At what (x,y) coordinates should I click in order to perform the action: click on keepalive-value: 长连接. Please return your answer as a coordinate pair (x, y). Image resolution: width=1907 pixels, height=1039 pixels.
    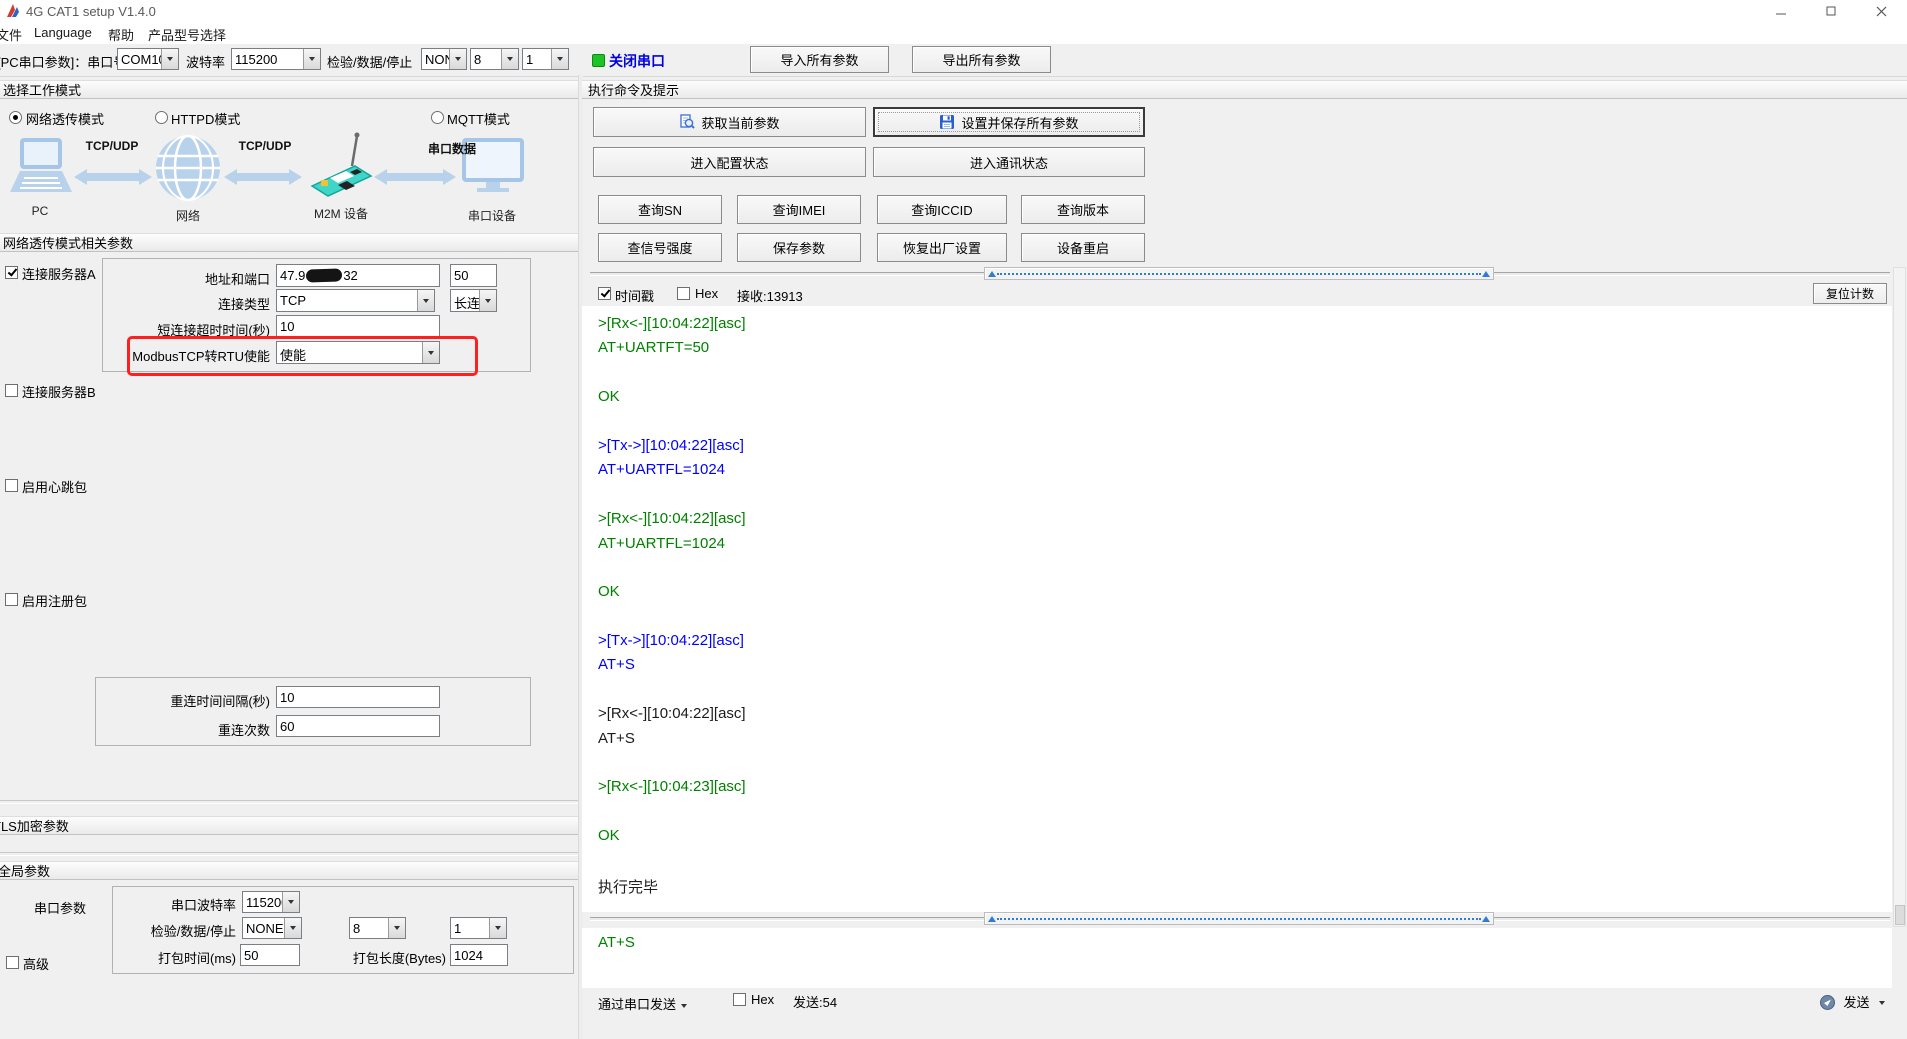
    Looking at the image, I should click on (466, 303).